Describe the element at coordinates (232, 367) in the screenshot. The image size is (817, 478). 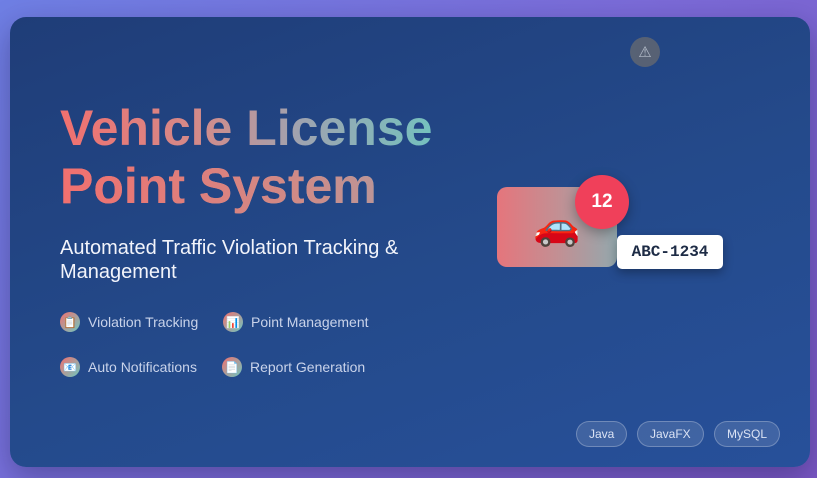
I see `document-icon: 📄` at that location.